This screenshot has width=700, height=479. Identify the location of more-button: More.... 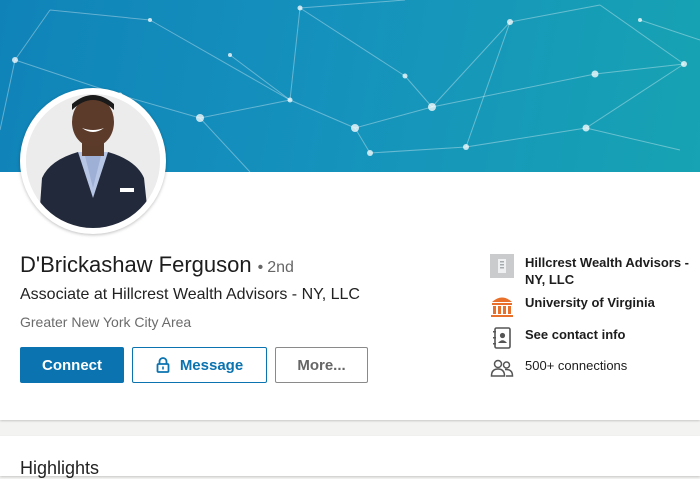
(321, 365).